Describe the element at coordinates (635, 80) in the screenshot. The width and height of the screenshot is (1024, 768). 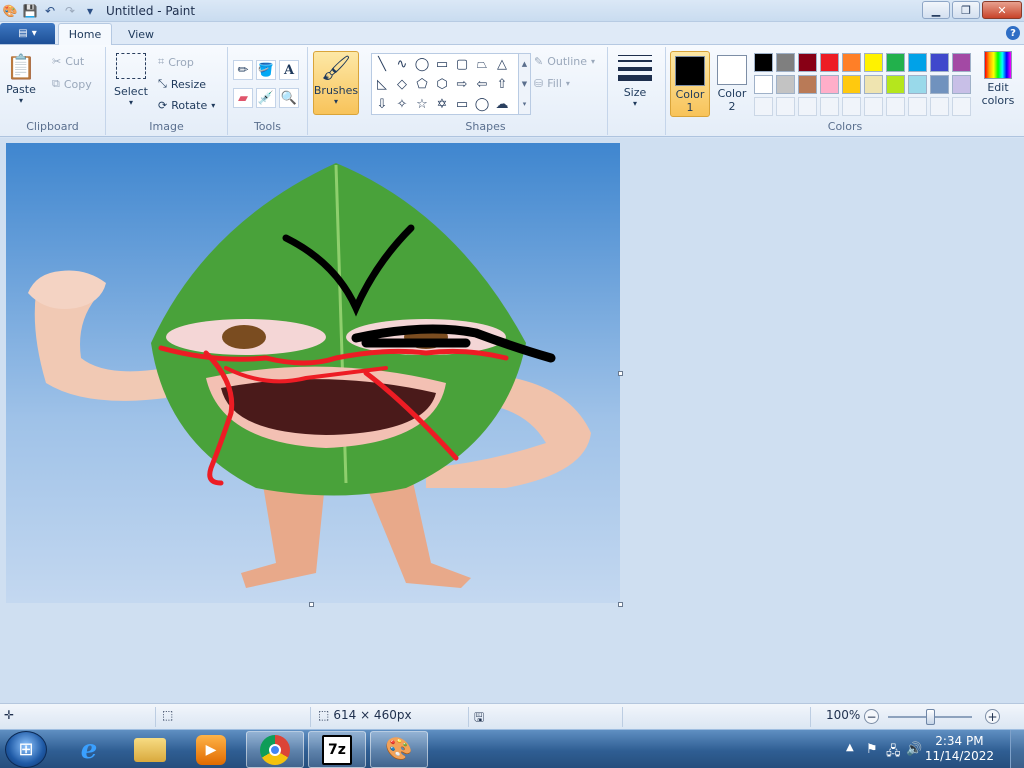
I see `size-button: Size ▾` at that location.